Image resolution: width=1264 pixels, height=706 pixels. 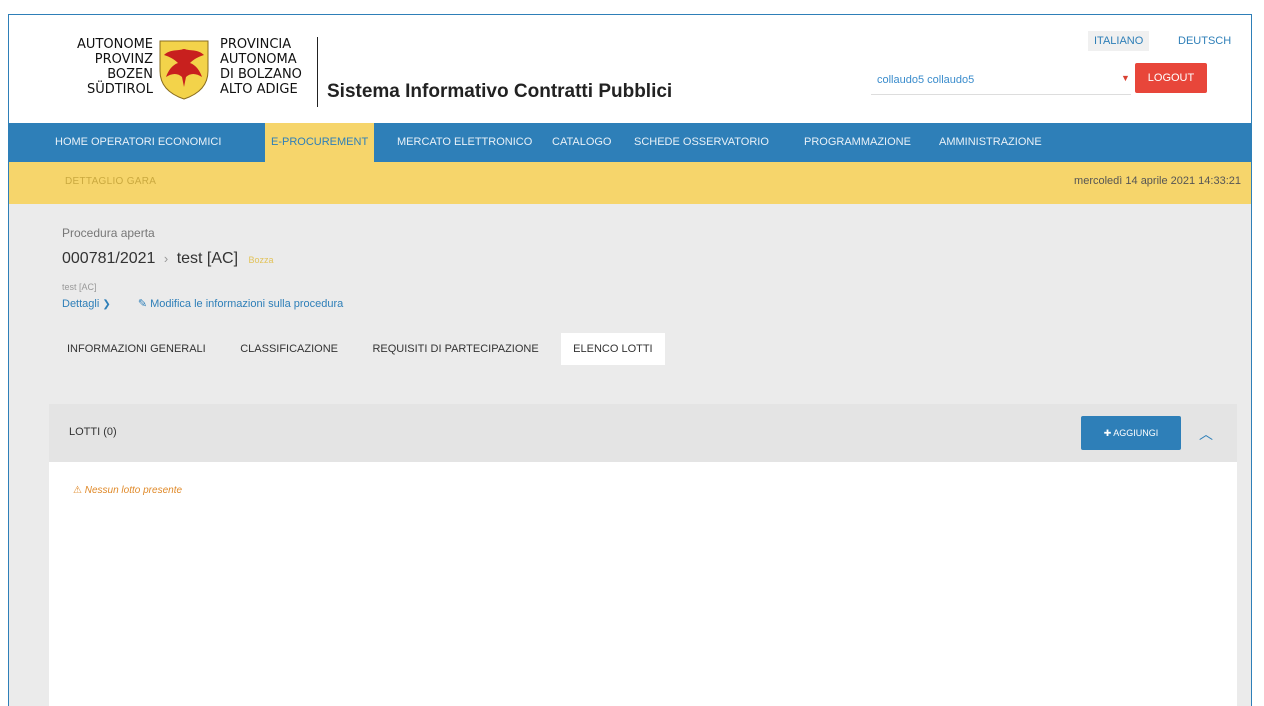 I want to click on procedure-code: 000781/2021, so click(x=109, y=258).